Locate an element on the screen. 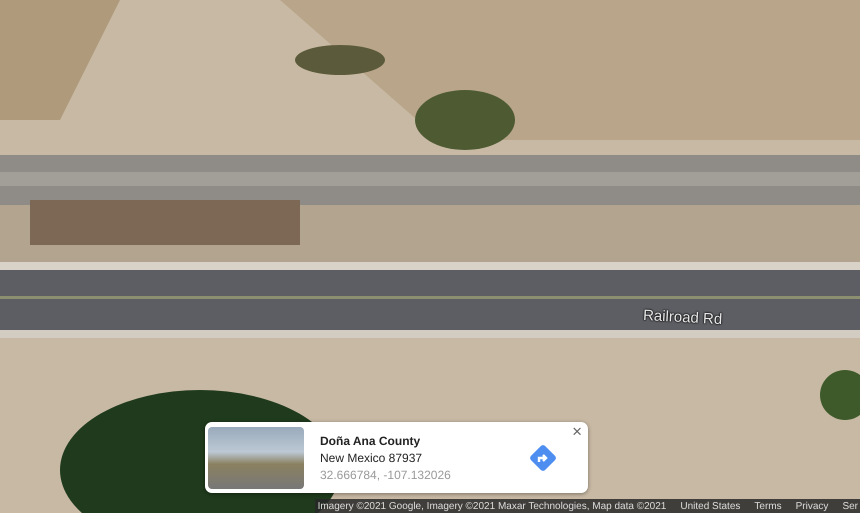 This screenshot has width=860, height=513. place-coordinates: 32.666784, -107.132026 is located at coordinates (386, 475).